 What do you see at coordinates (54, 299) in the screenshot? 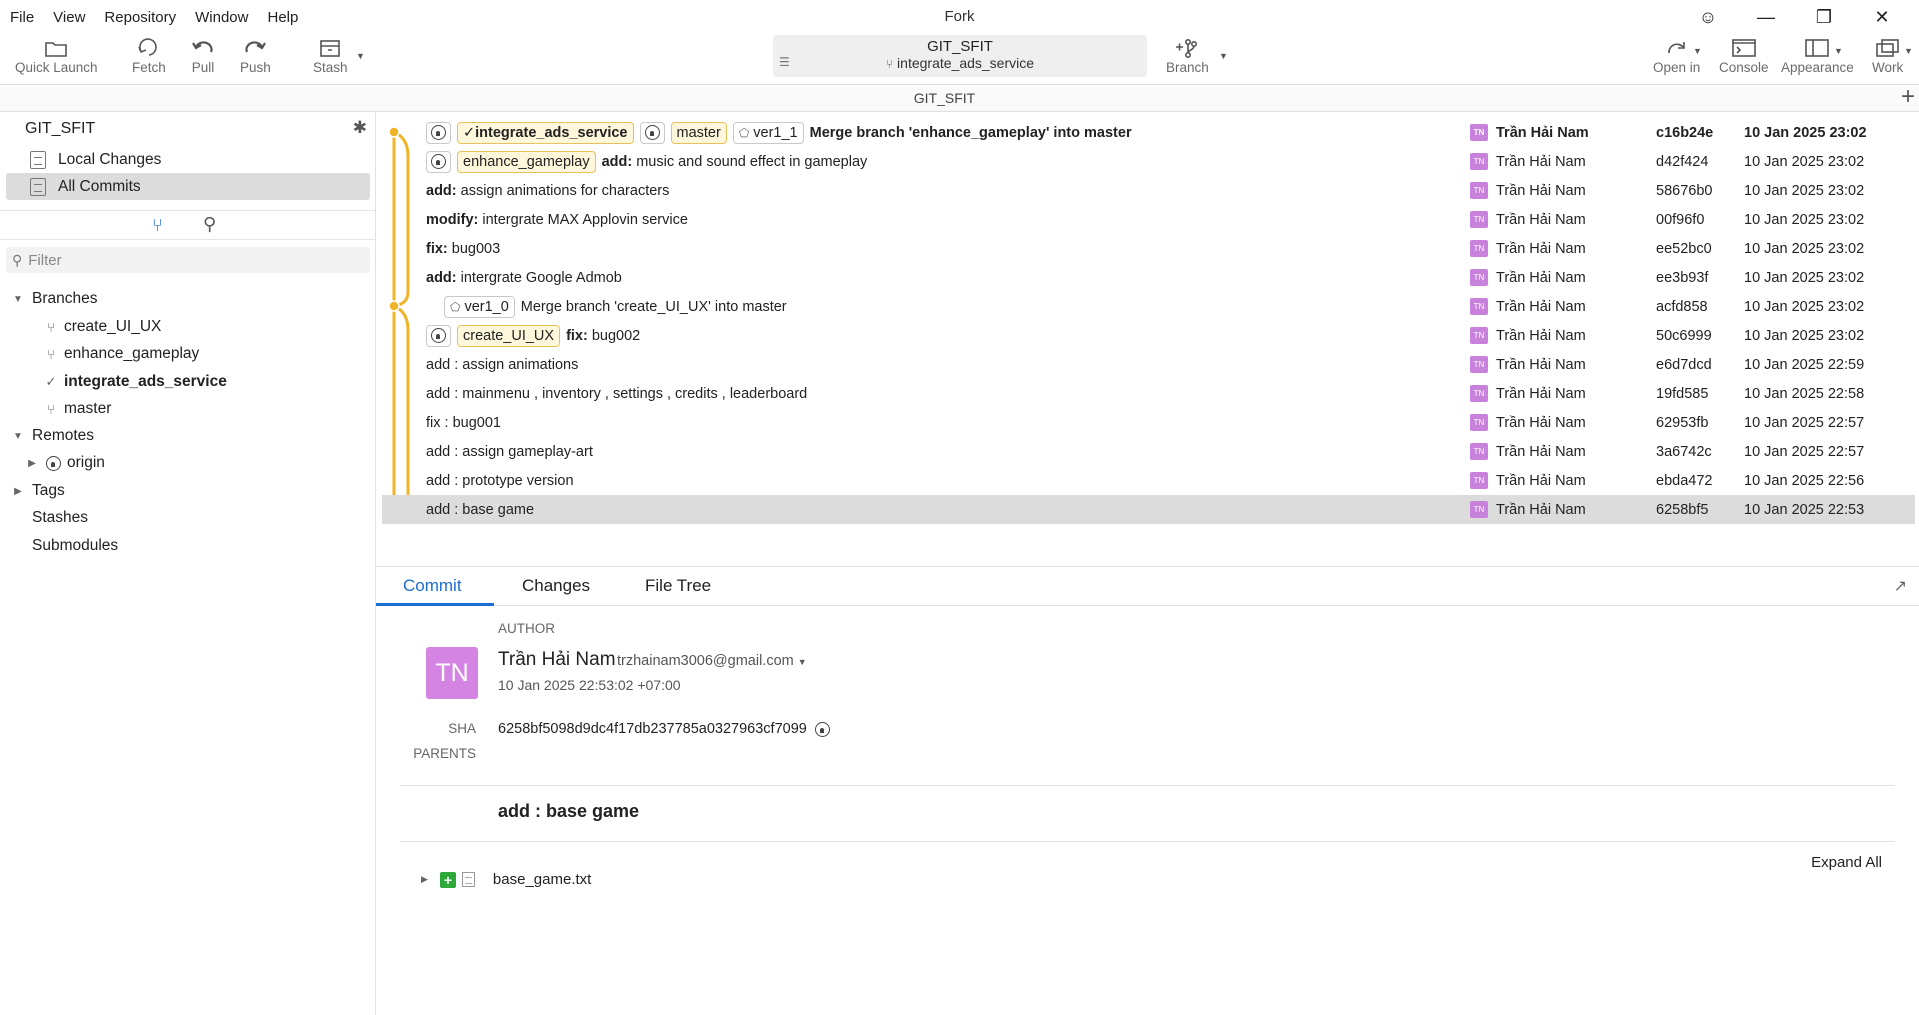
I see `branches-group: ▼ Branches` at bounding box center [54, 299].